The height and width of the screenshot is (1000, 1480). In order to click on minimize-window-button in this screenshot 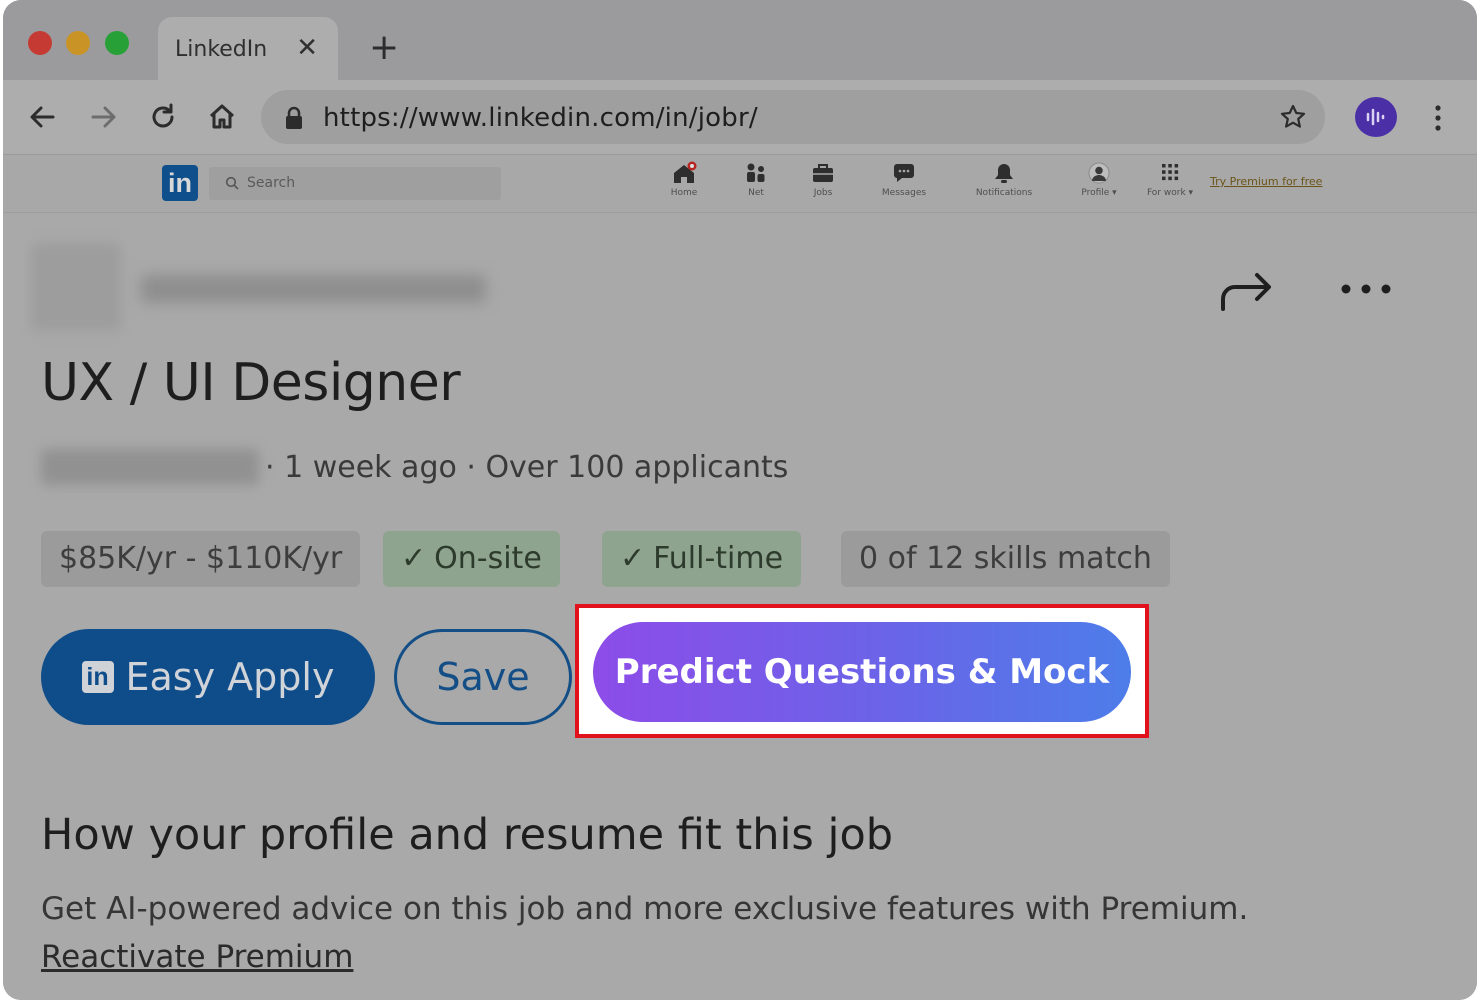, I will do `click(78, 43)`.